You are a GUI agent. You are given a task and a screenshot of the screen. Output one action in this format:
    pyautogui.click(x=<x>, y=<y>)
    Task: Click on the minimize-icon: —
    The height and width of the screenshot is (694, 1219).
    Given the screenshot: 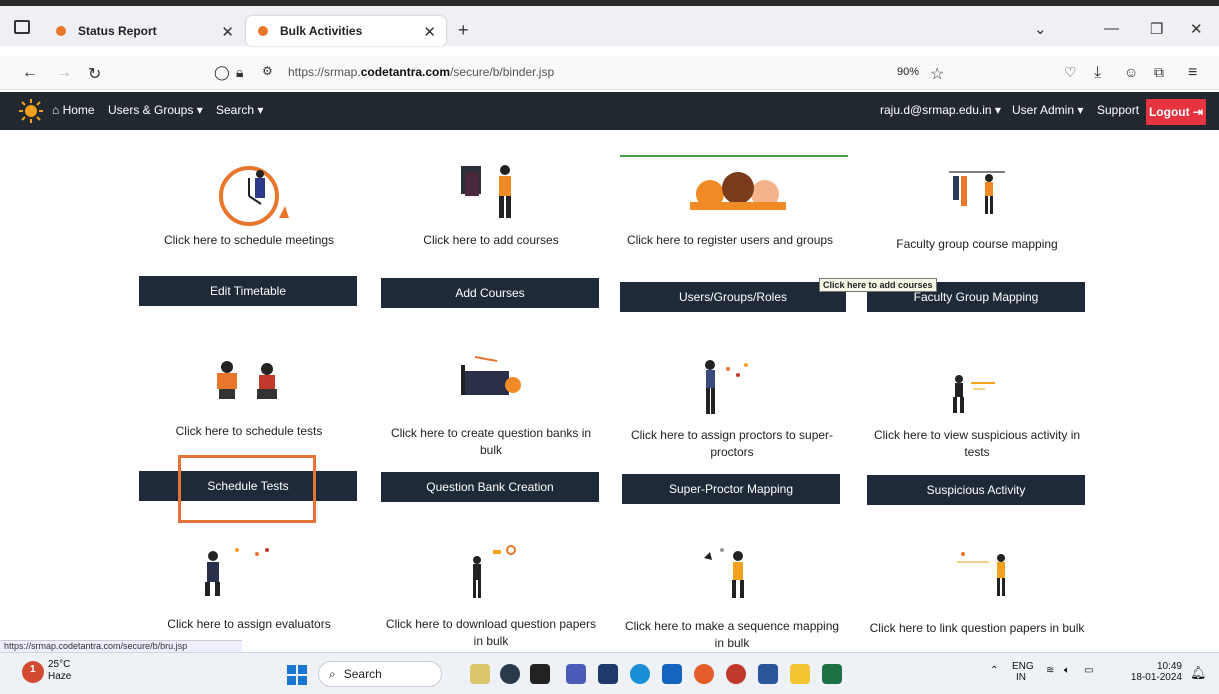 What is the action you would take?
    pyautogui.click(x=1111, y=28)
    